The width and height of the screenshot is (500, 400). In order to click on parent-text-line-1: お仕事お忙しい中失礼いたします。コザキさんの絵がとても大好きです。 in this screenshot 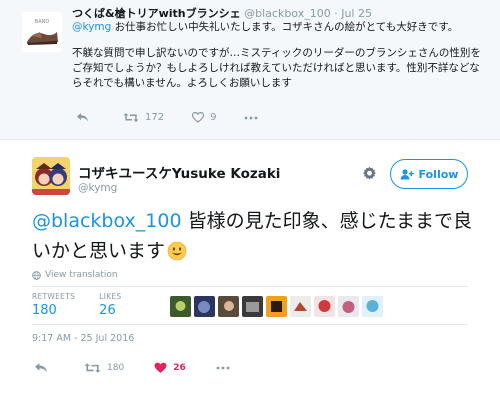, I will do `click(285, 27)`.